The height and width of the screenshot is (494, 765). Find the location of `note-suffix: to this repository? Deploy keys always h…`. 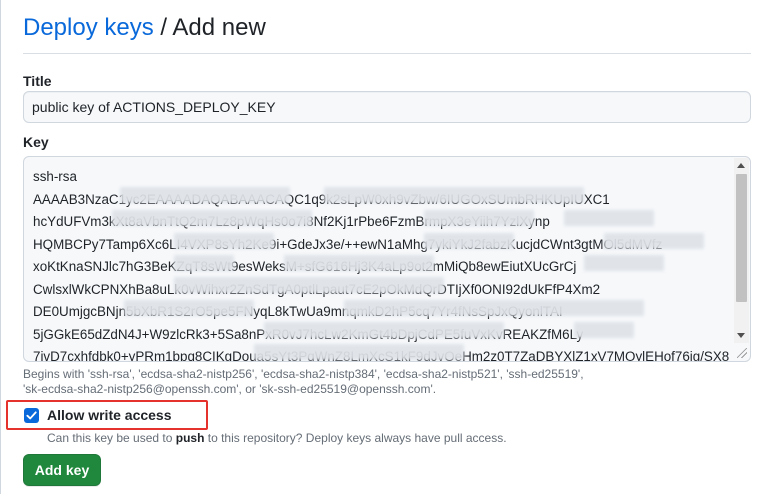

note-suffix: to this repository? Deploy keys always h… is located at coordinates (355, 438).